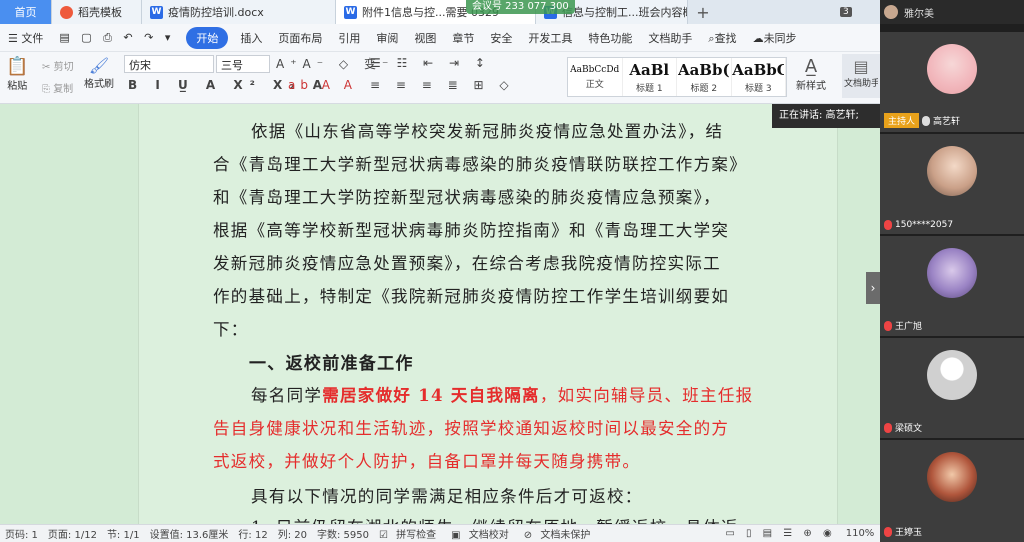 The image size is (1024, 542). What do you see at coordinates (21, 535) in the screenshot?
I see `status-page-code: 页码: 1` at bounding box center [21, 535].